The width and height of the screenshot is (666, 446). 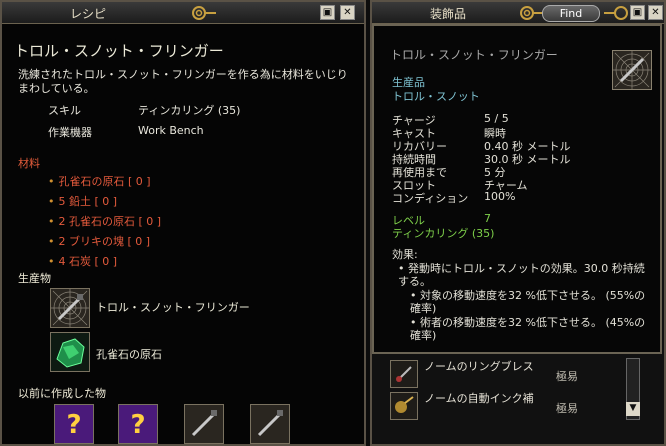 What do you see at coordinates (183, 13) in the screenshot?
I see `recipe-titlebar: レシピ ▣ ✕` at bounding box center [183, 13].